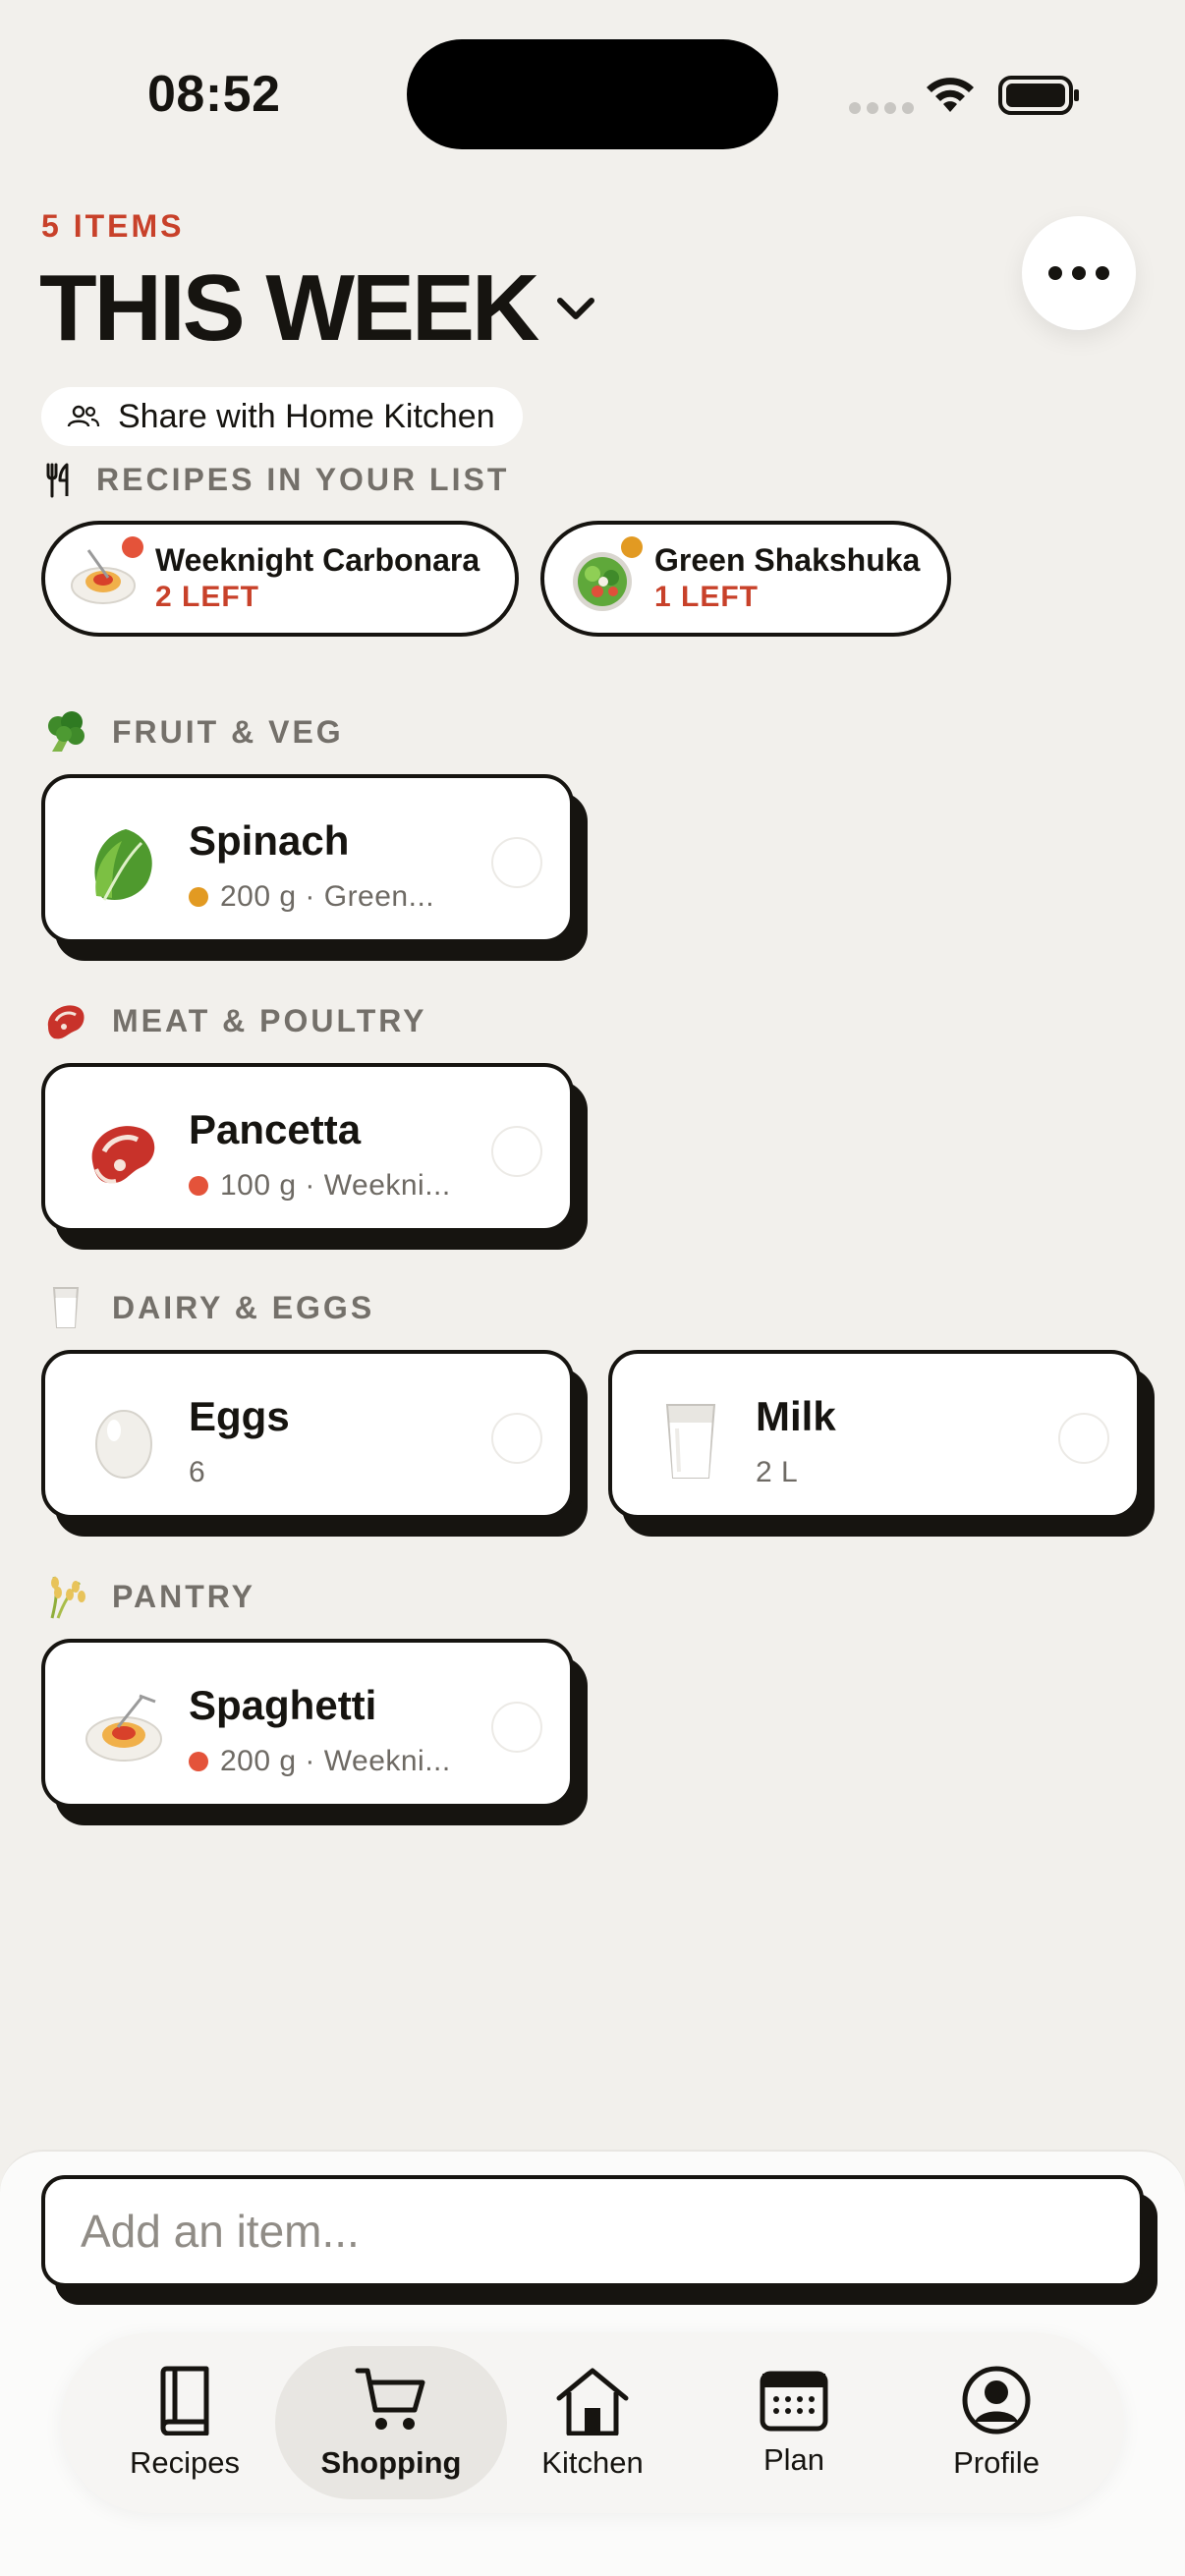  What do you see at coordinates (66, 1596) in the screenshot?
I see `rice-icon` at bounding box center [66, 1596].